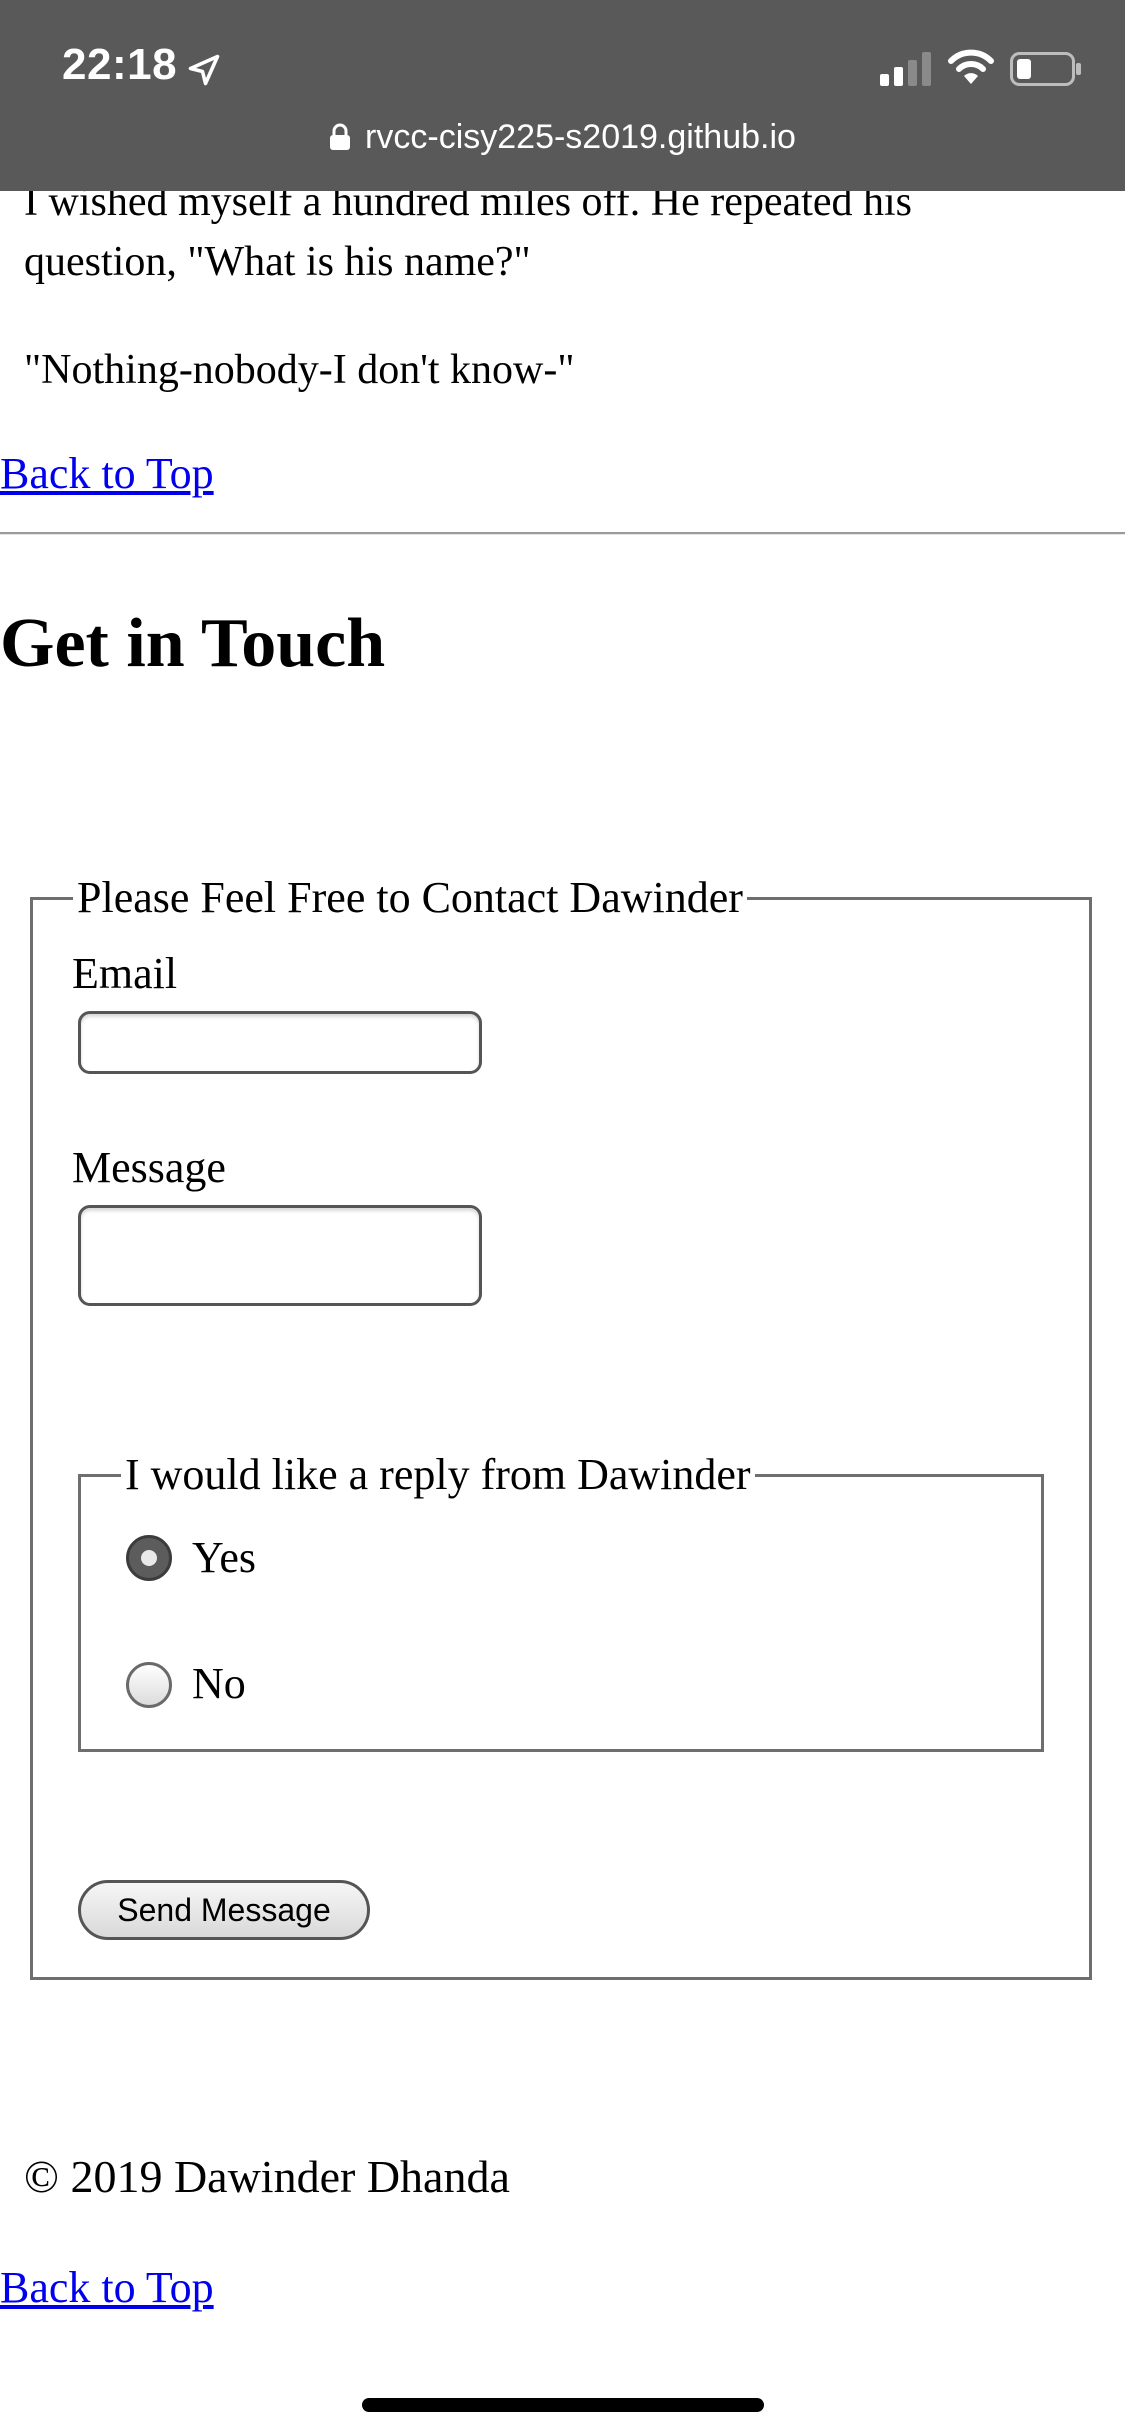 The height and width of the screenshot is (2436, 1125). What do you see at coordinates (340, 136) in the screenshot?
I see `lock-icon` at bounding box center [340, 136].